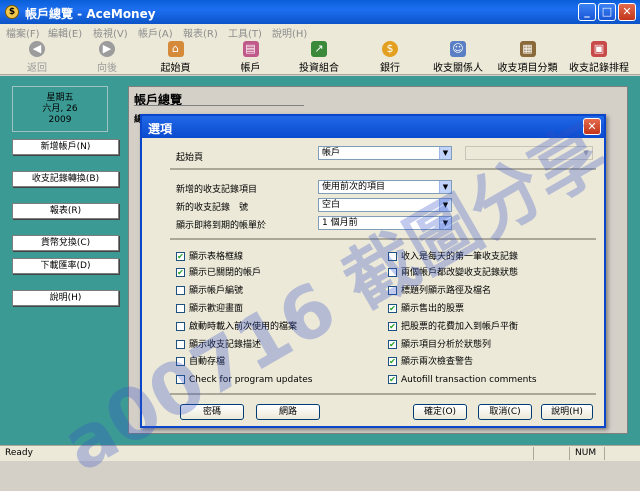  Describe the element at coordinates (458, 68) in the screenshot. I see `payees-label: 收支關係人` at that location.